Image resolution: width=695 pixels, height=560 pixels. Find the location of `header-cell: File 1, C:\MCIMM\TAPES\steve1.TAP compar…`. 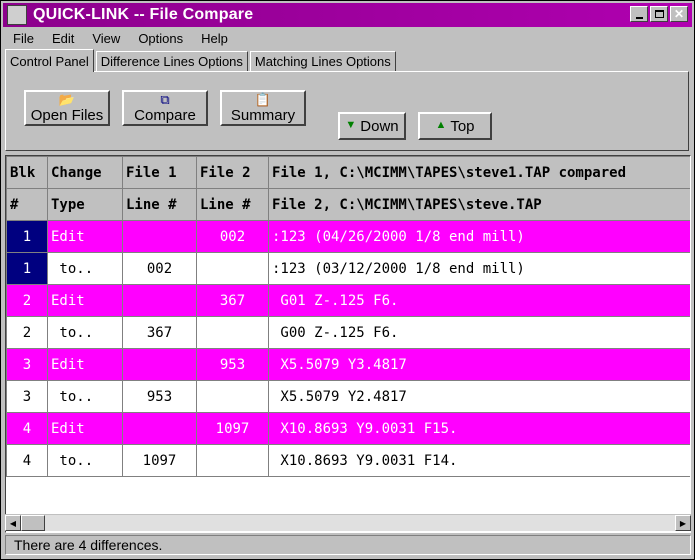

header-cell: File 1, C:\MCIMM\TAPES\steve1.TAP compar… is located at coordinates (479, 172).